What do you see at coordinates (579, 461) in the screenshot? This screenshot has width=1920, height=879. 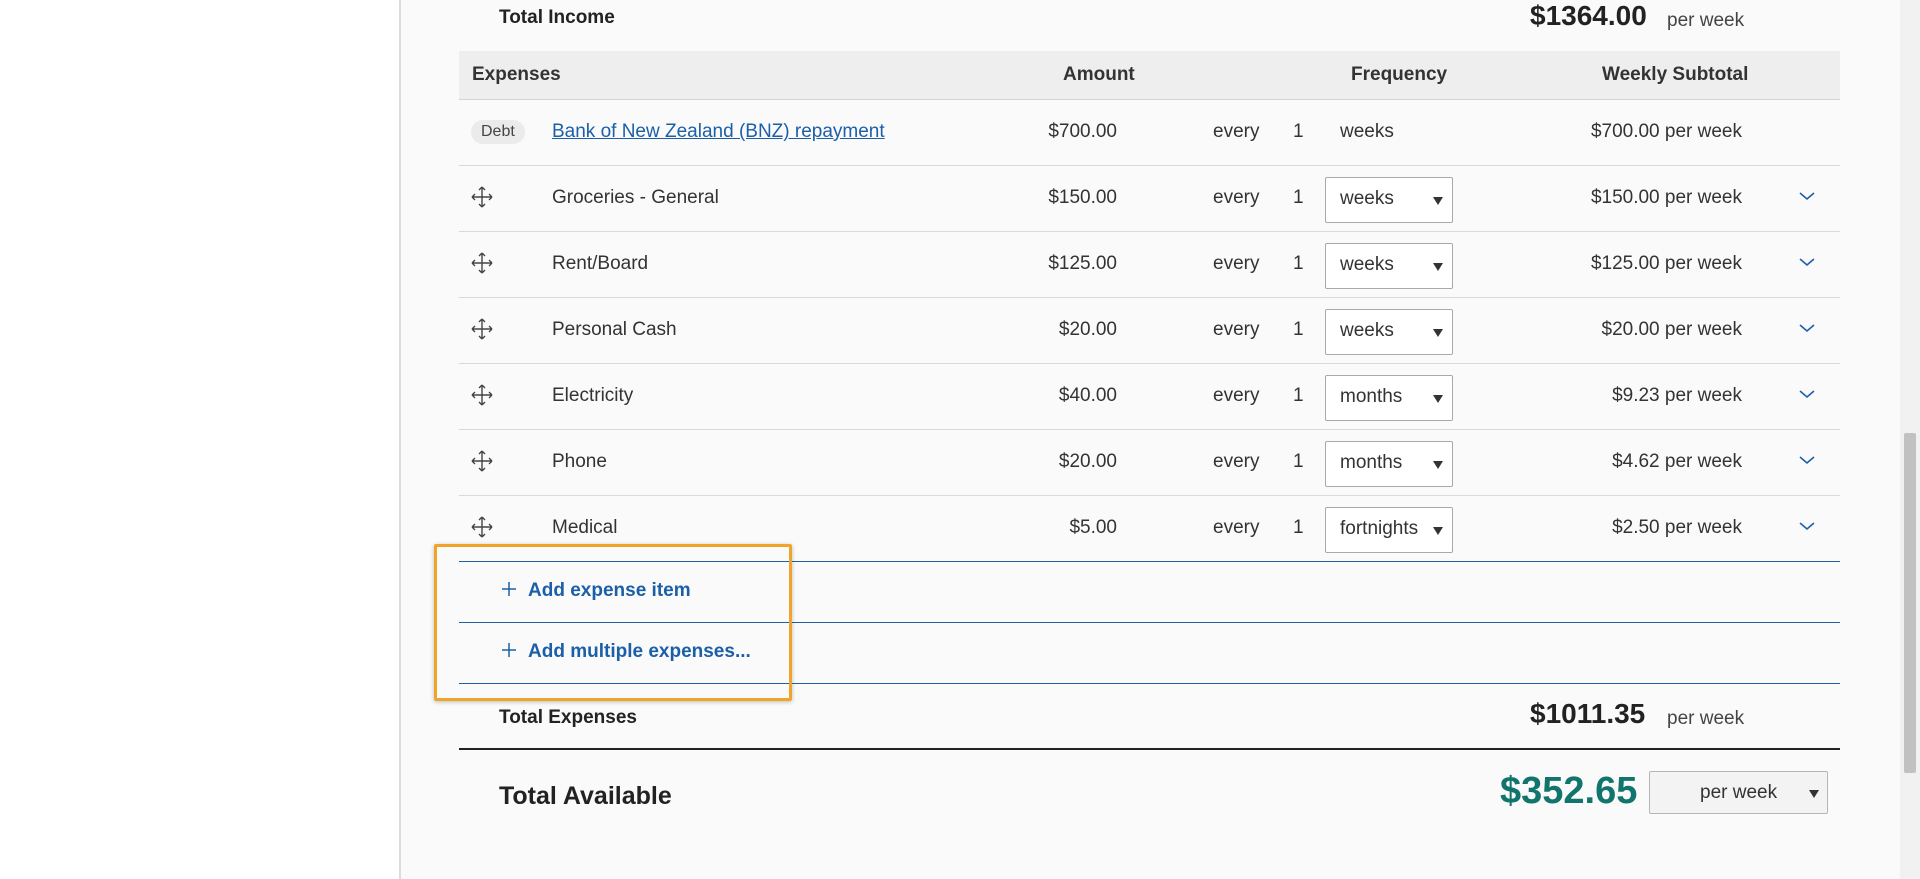 I see `expense-name: Phone` at bounding box center [579, 461].